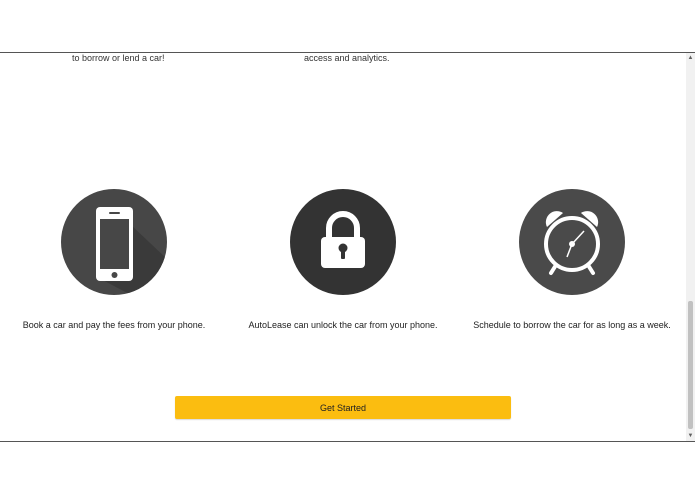 This screenshot has height=494, width=695. Describe the element at coordinates (690, 365) in the screenshot. I see `scroll-thumb` at that location.